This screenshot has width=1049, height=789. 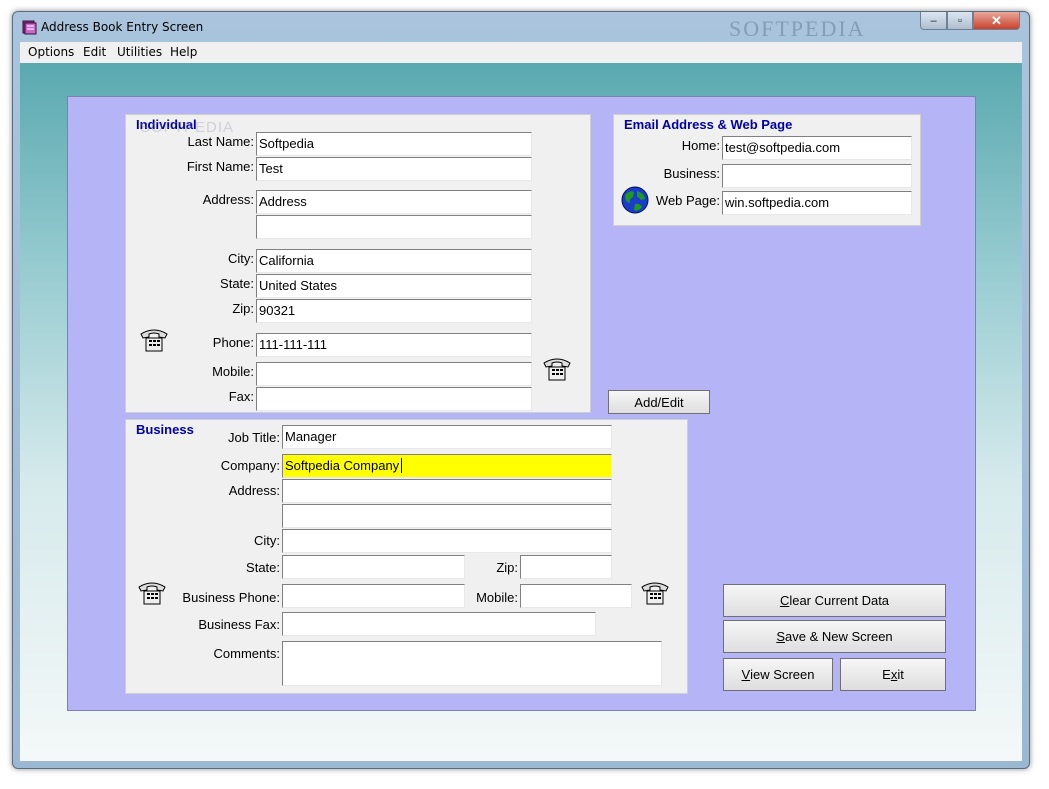 I want to click on business-fax-field, so click(x=439, y=624).